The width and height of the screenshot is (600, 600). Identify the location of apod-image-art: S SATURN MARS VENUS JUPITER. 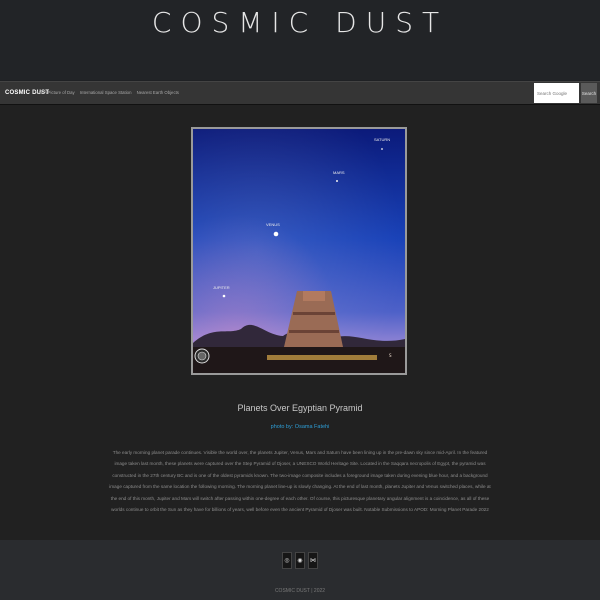
(299, 251).